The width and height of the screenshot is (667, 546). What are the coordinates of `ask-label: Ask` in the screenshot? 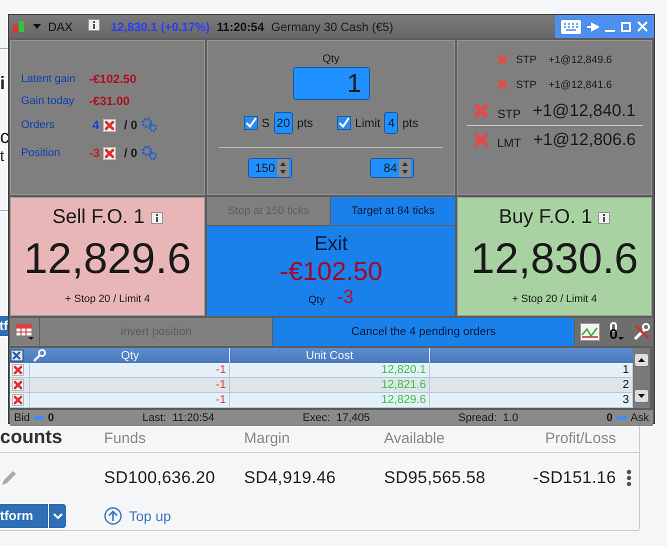 It's located at (639, 418).